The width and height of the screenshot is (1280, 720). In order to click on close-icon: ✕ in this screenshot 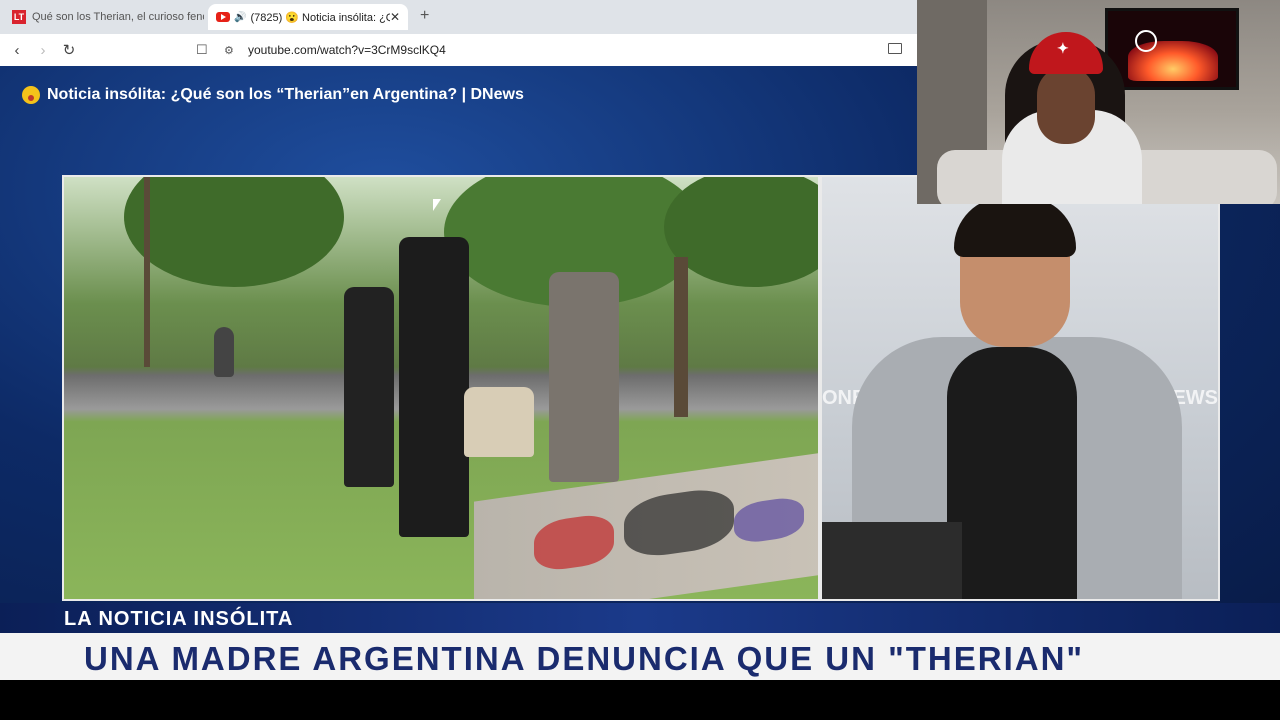, I will do `click(395, 17)`.